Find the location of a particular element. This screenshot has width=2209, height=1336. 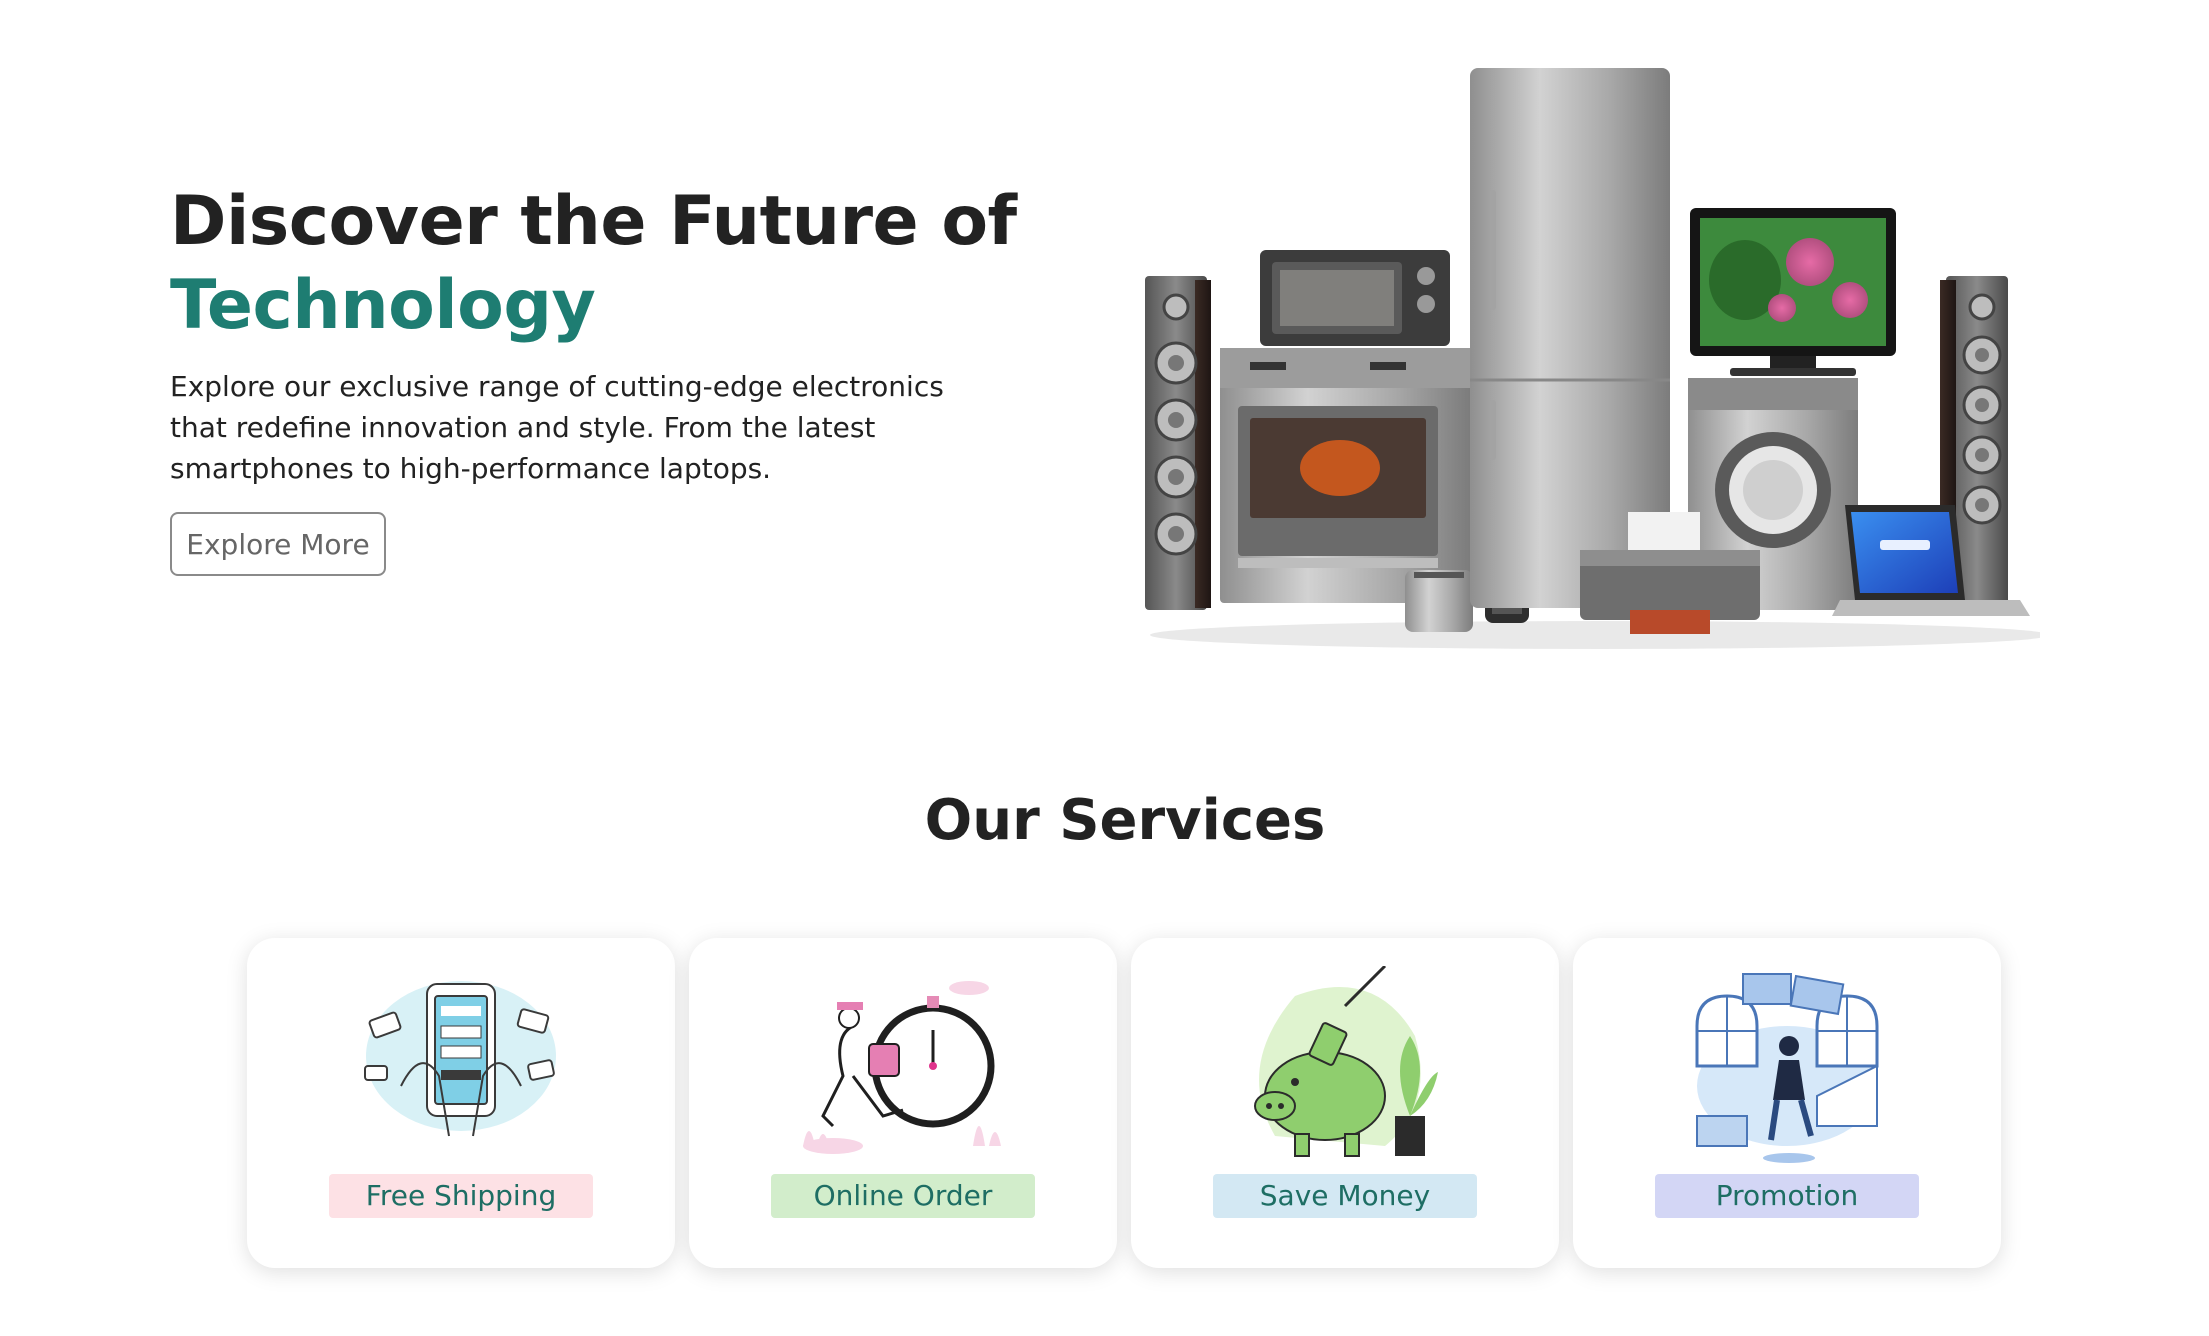

left-speaker is located at coordinates (1178, 443).